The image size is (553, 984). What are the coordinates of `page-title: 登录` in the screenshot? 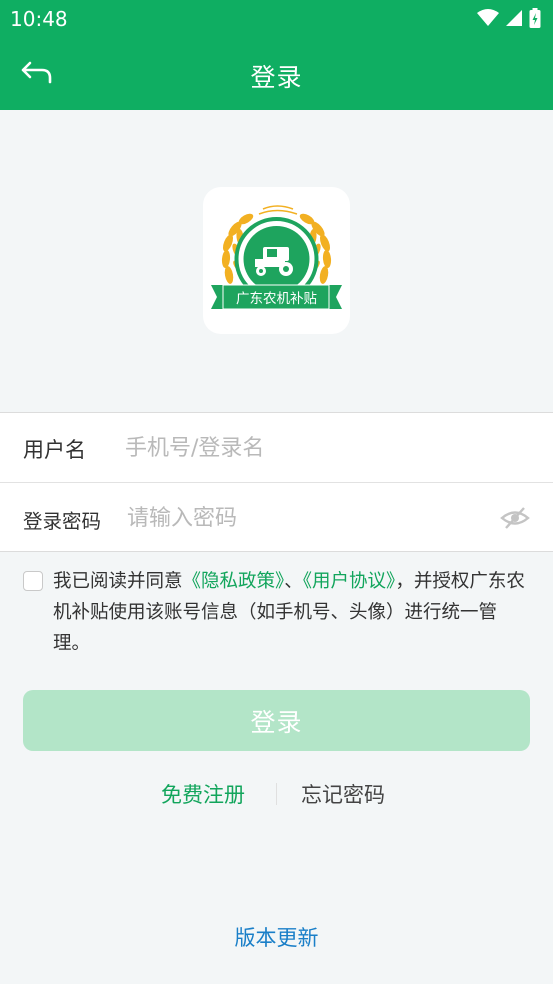 It's located at (276, 77).